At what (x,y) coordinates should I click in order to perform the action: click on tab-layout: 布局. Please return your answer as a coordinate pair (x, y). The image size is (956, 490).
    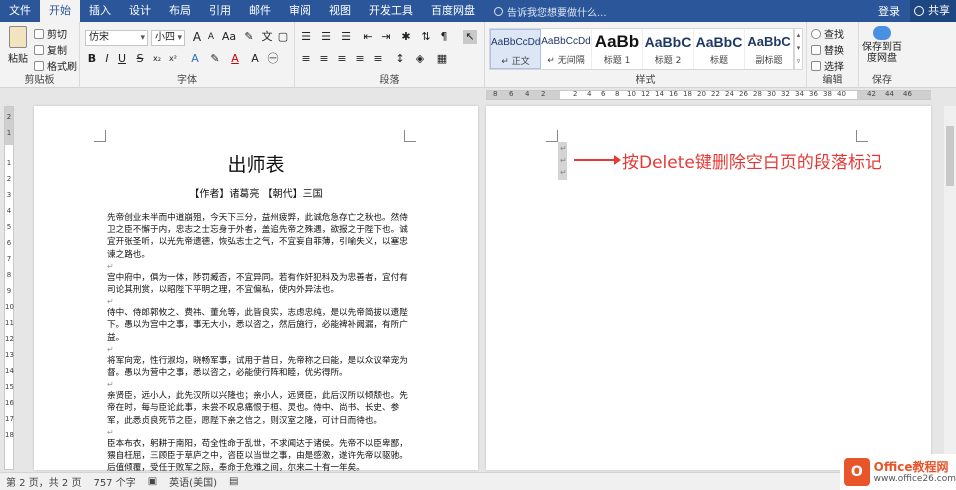
    Looking at the image, I should click on (180, 11).